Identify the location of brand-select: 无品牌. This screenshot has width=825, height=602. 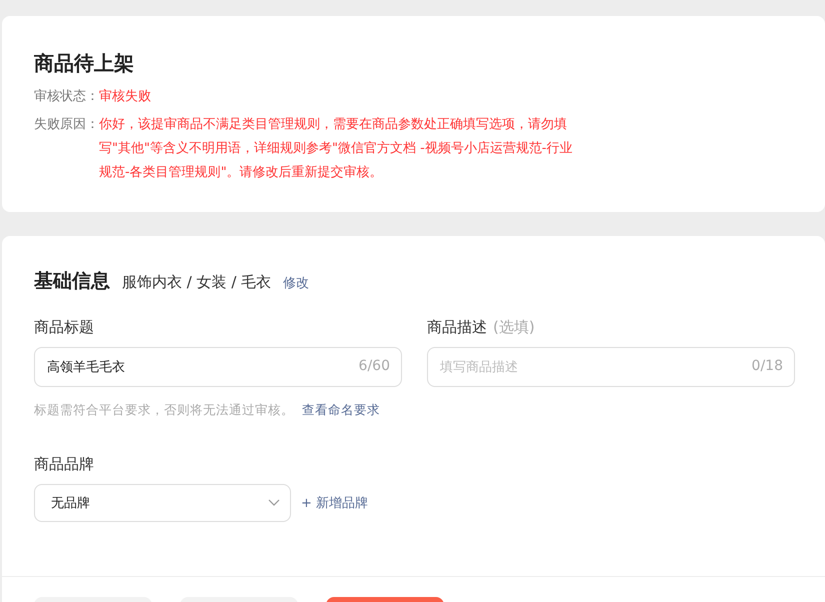
(162, 503).